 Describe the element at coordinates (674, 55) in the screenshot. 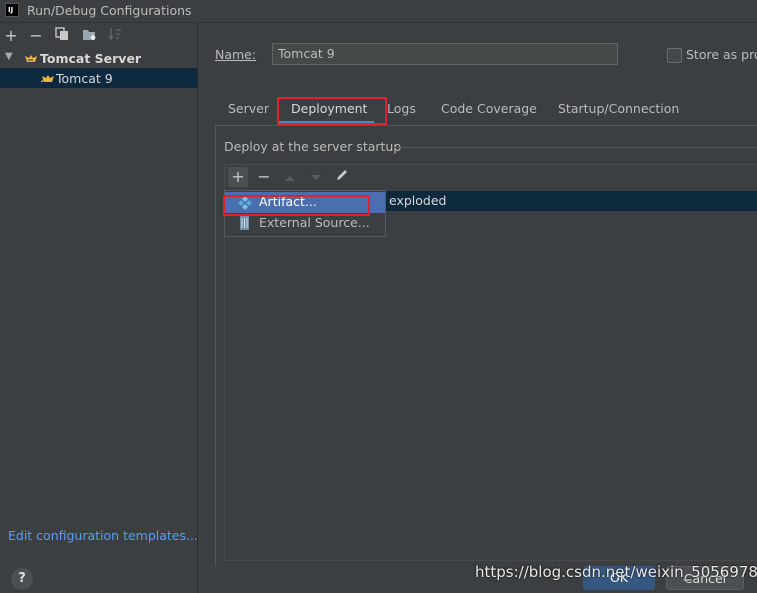

I see `store-as-project-checkbox` at that location.